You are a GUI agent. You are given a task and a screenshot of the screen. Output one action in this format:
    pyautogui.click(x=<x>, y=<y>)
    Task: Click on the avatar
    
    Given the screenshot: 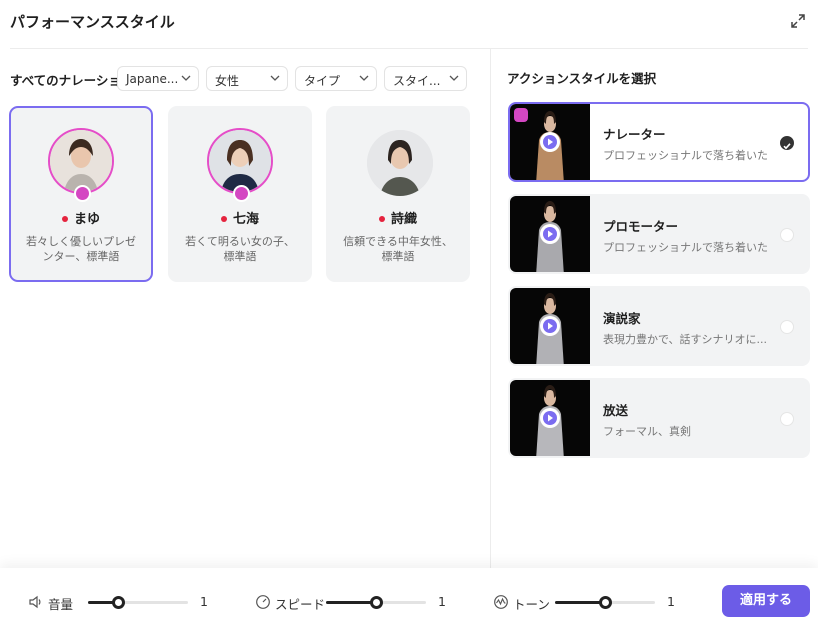 What is the action you would take?
    pyautogui.click(x=400, y=163)
    